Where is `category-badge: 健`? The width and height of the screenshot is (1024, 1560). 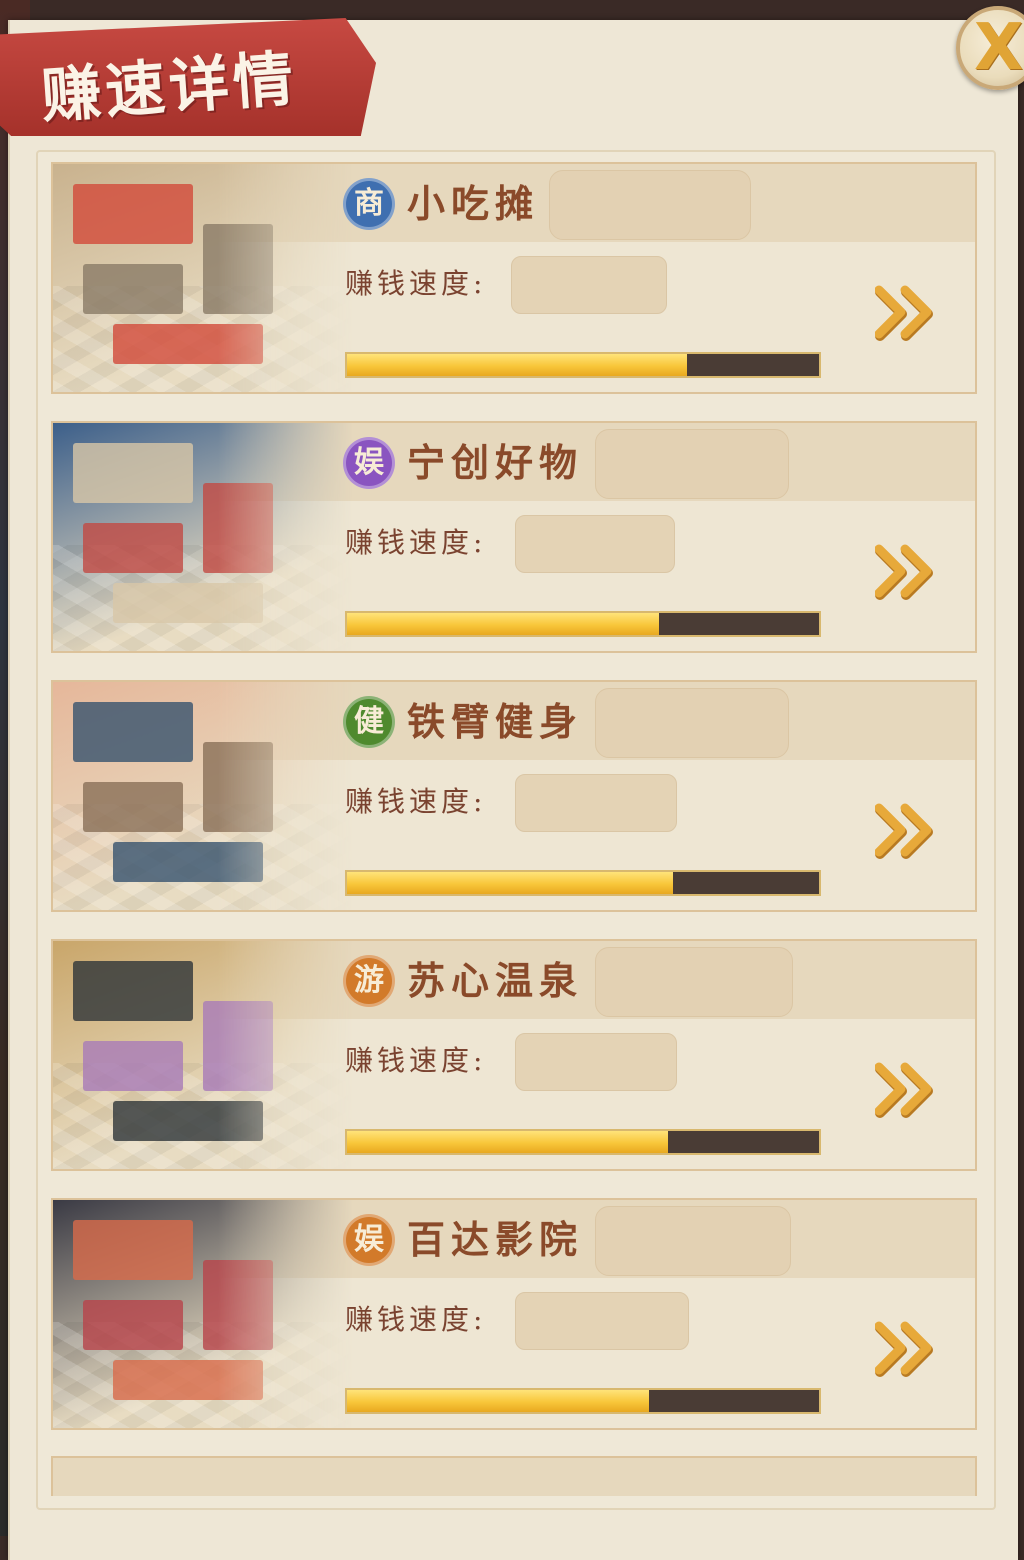 category-badge: 健 is located at coordinates (369, 722).